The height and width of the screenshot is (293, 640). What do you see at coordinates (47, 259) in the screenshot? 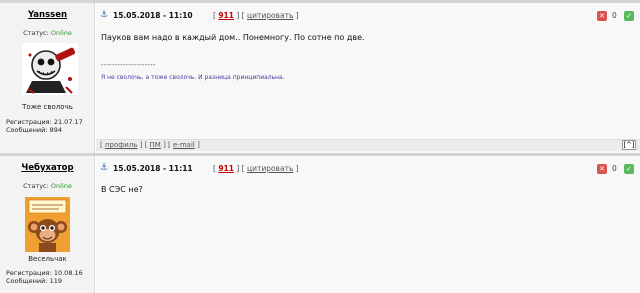
I see `user-title: Весельчак` at bounding box center [47, 259].